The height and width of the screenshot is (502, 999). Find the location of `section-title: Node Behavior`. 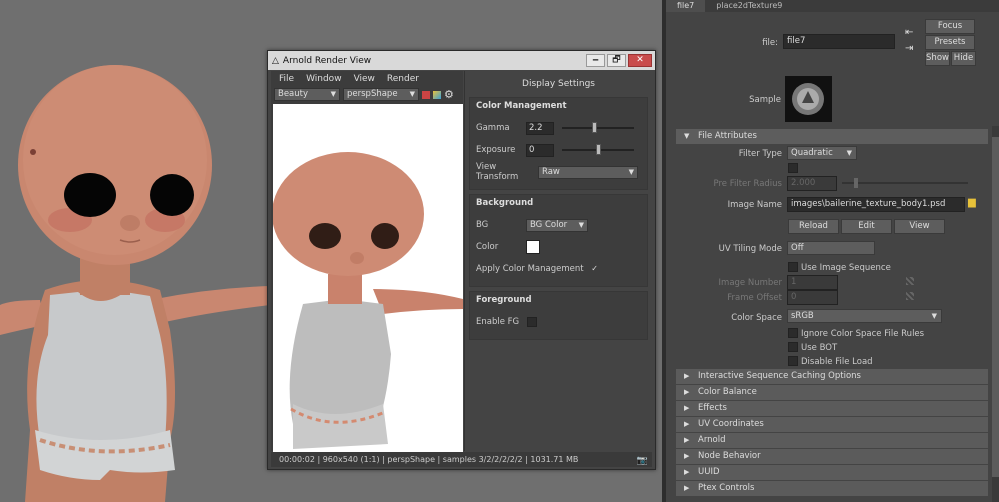

section-title: Node Behavior is located at coordinates (729, 456).